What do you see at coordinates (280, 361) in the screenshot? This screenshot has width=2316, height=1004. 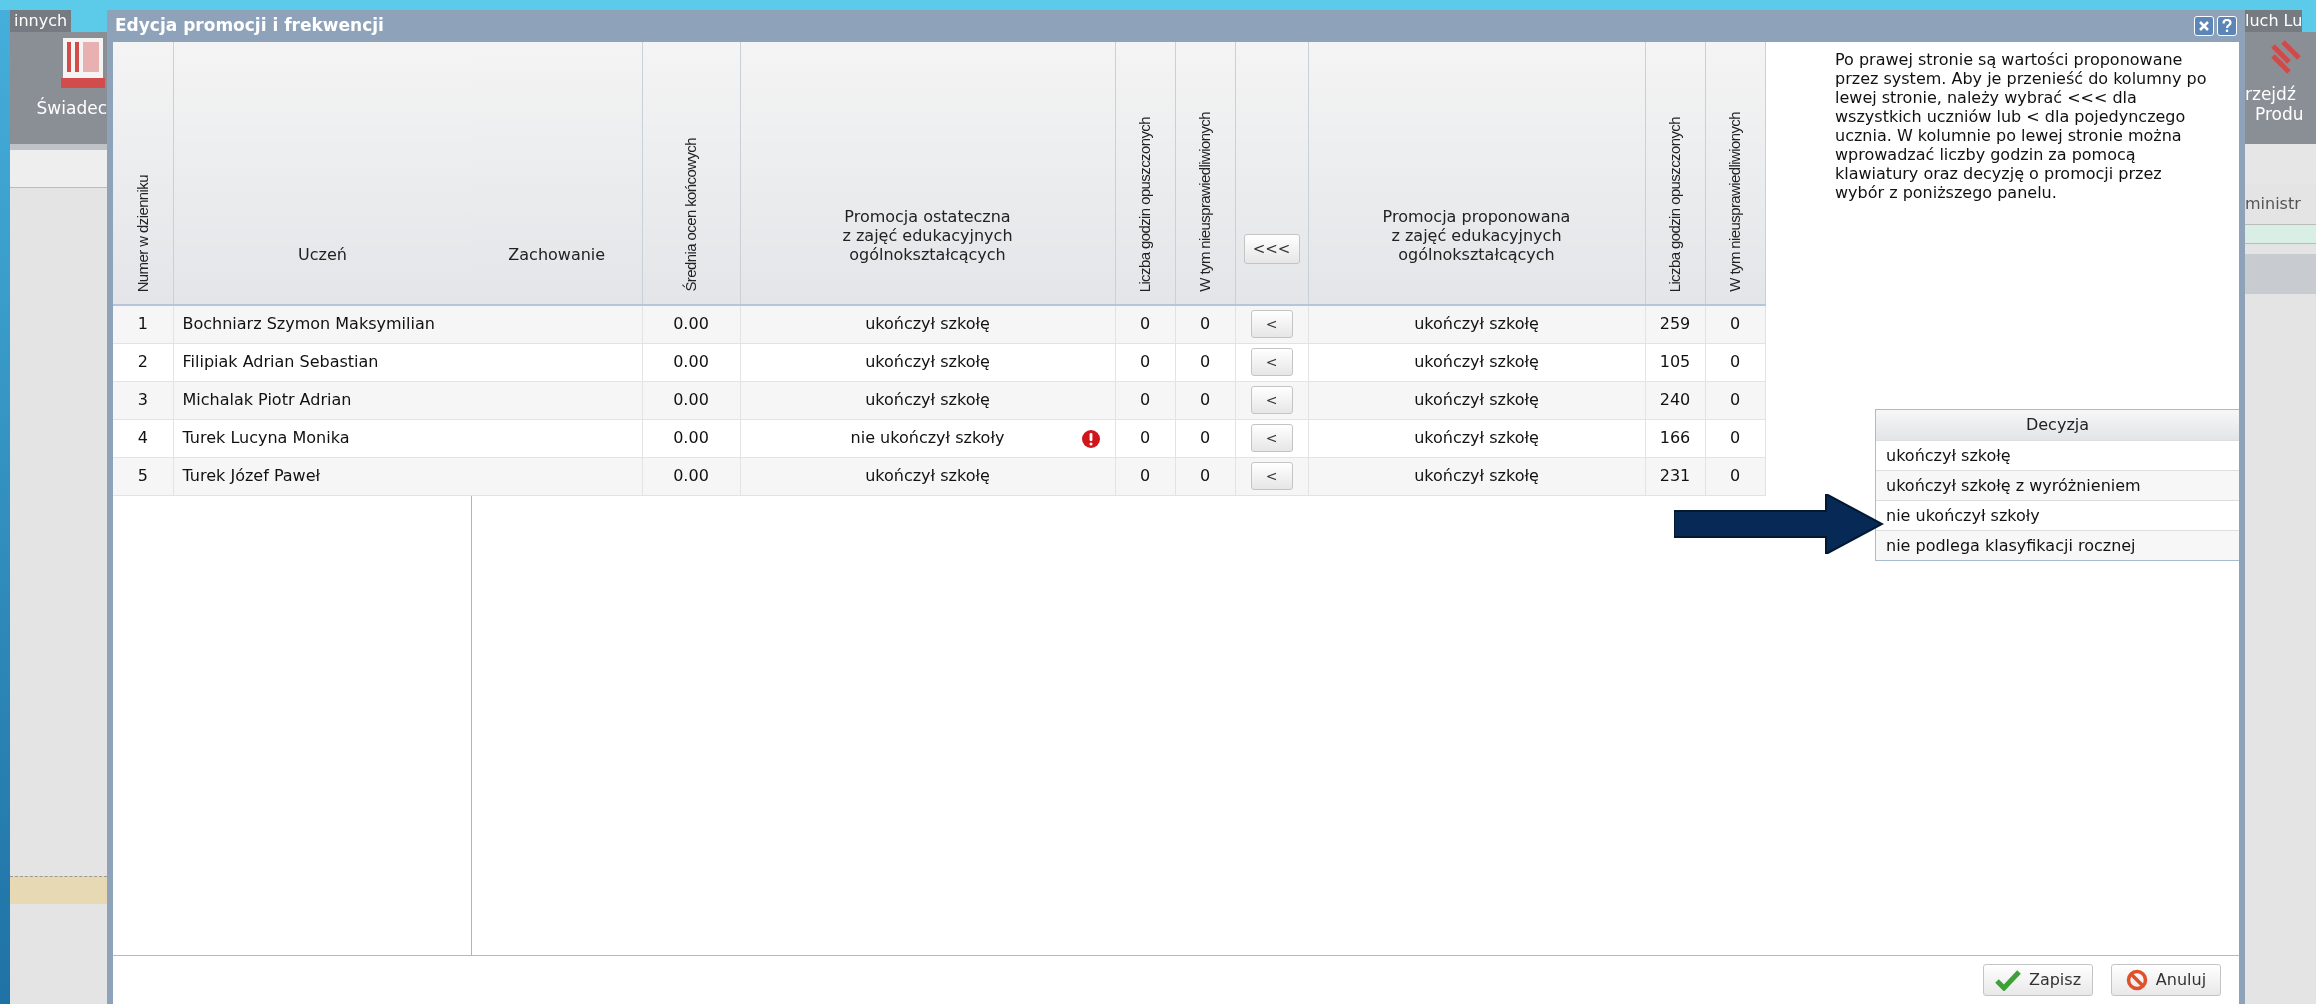 I see `table-cell: Filipiak Adrian Sebastian` at bounding box center [280, 361].